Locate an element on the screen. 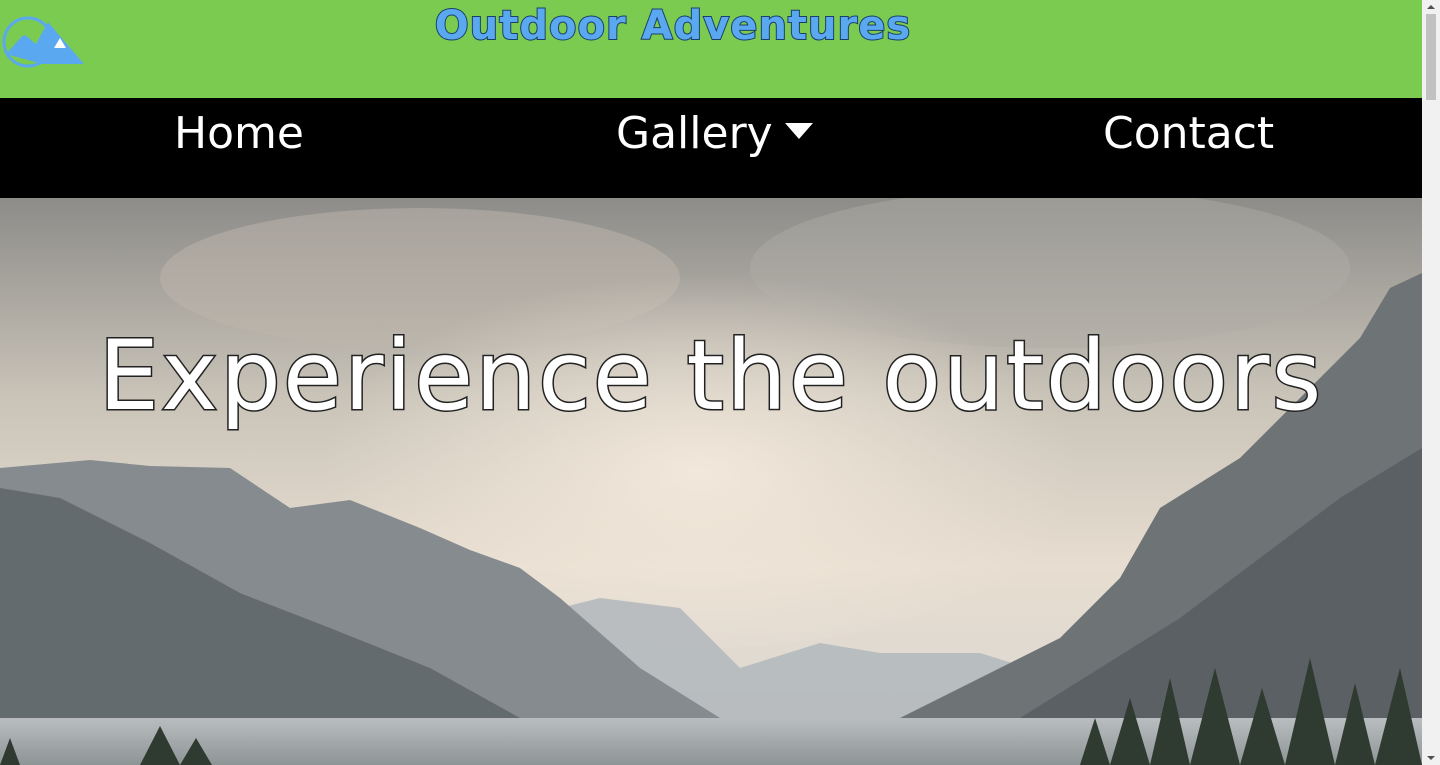  site-header: Outdoor Adventures is located at coordinates (711, 49).